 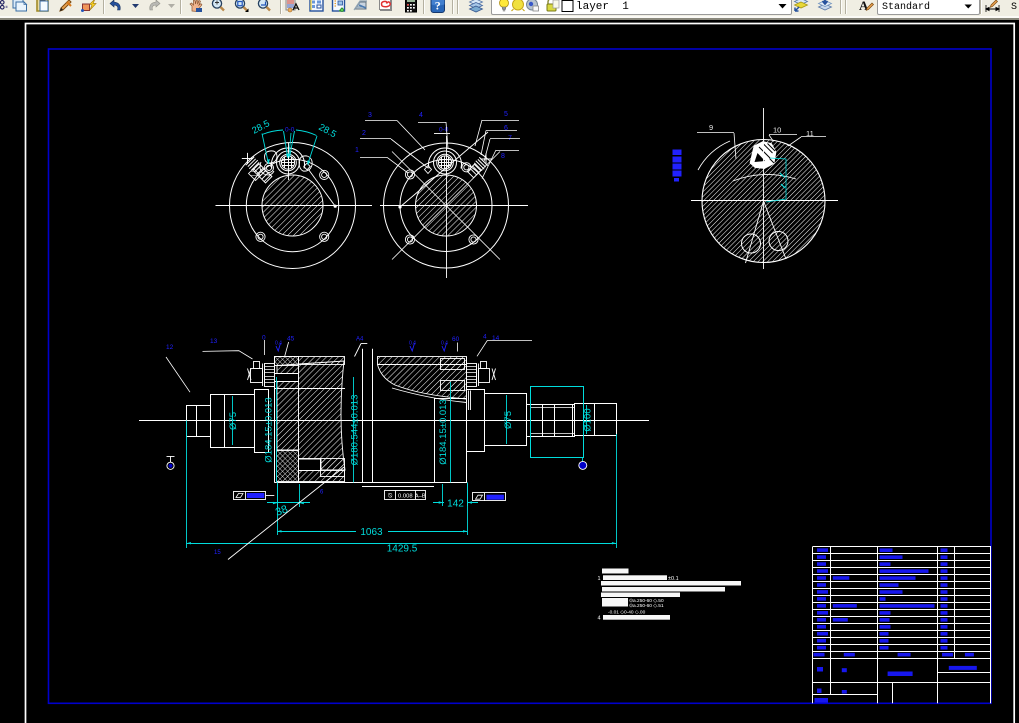 What do you see at coordinates (503, 156) in the screenshot?
I see `svg-text: 8` at bounding box center [503, 156].